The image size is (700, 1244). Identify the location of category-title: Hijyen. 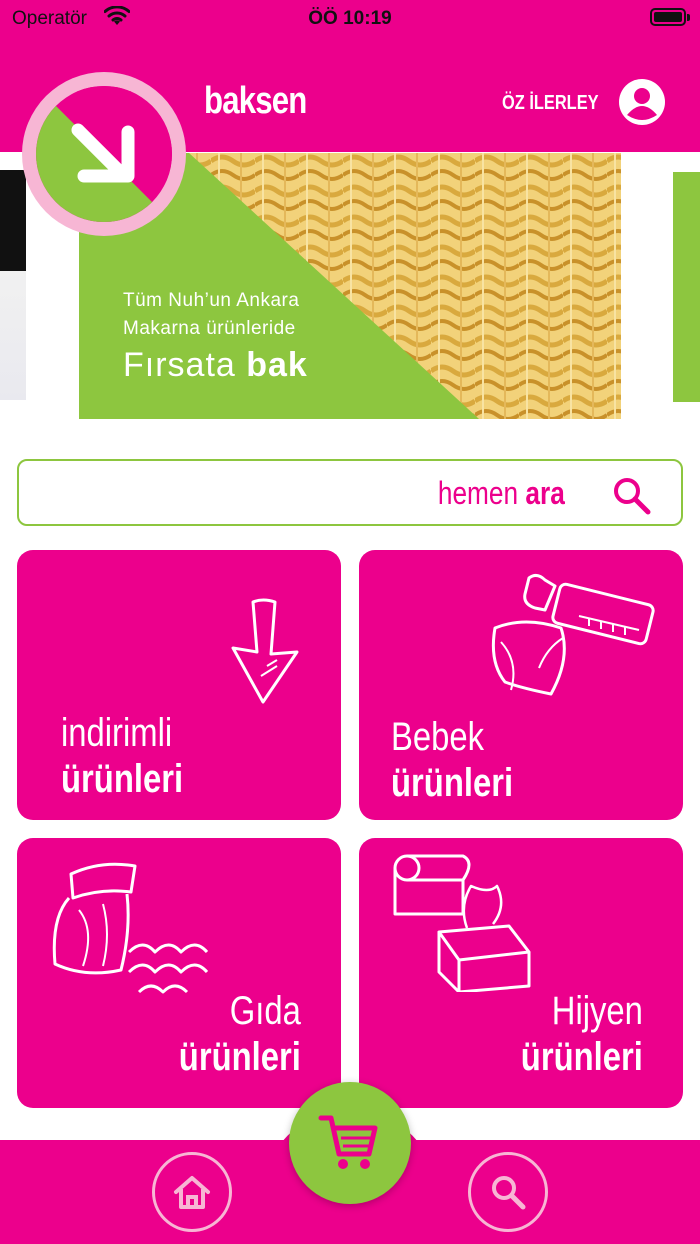
(597, 1011).